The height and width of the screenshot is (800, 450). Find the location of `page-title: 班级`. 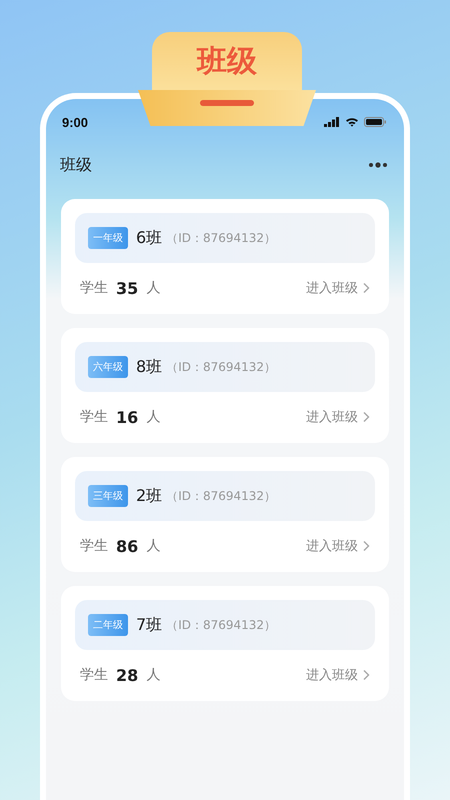

page-title: 班级 is located at coordinates (76, 165).